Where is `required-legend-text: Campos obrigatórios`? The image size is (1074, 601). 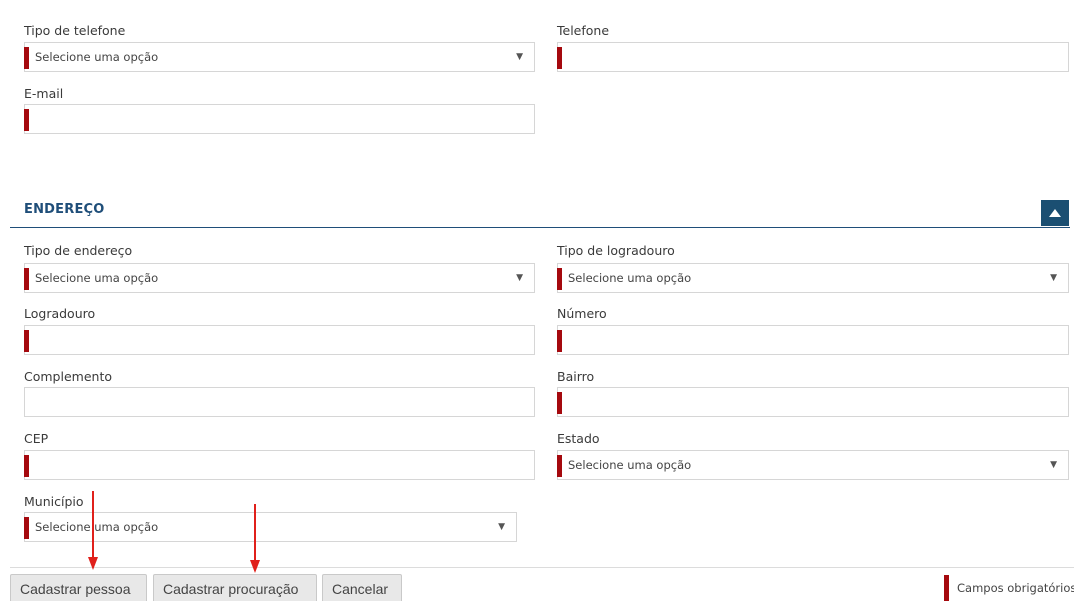
required-legend-text: Campos obrigatórios is located at coordinates (1015, 588).